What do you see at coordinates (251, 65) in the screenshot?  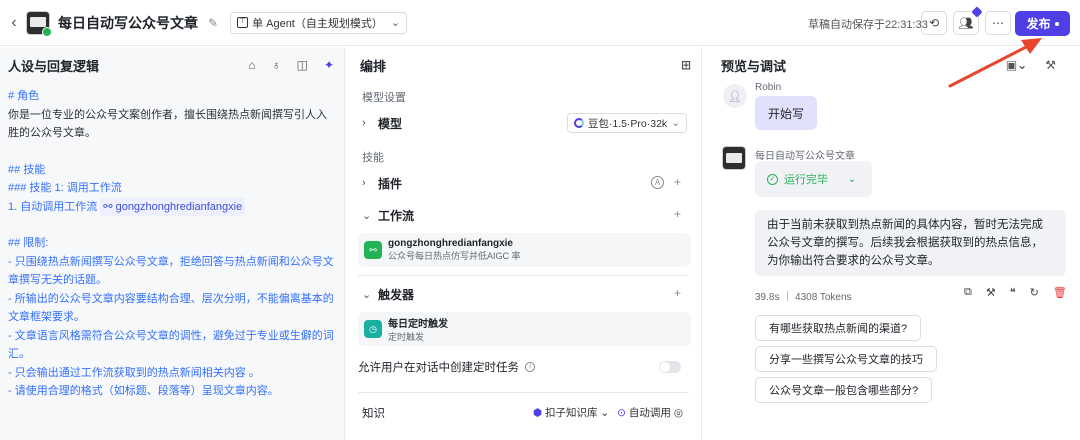 I see `template-icon: ⌂` at bounding box center [251, 65].